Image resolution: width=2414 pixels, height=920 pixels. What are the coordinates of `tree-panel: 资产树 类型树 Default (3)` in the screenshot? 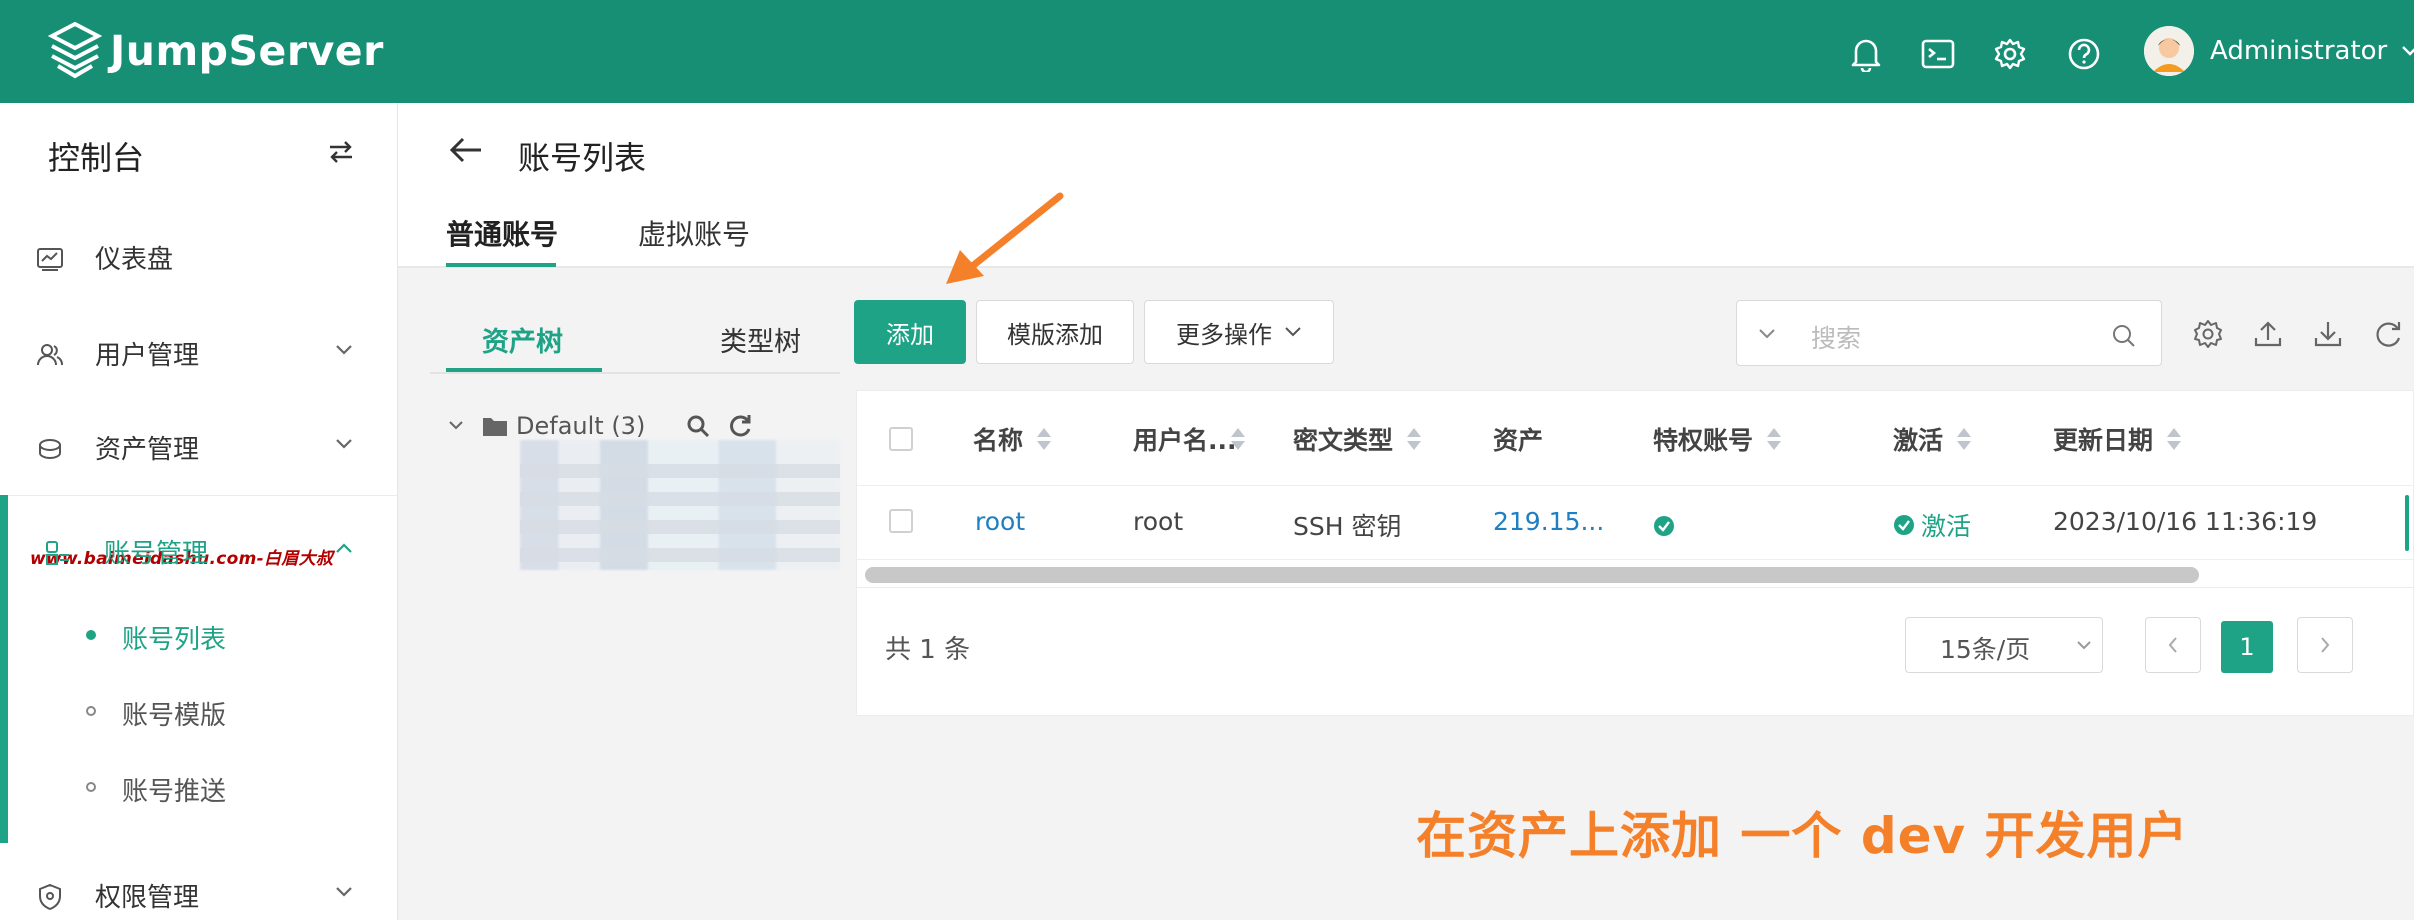 It's located at (635, 440).